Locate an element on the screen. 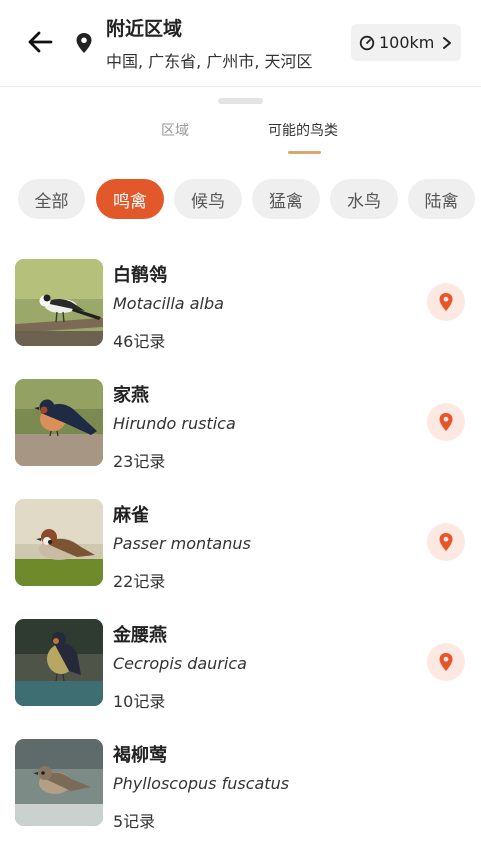 This screenshot has width=481, height=855. back-button is located at coordinates (40, 42).